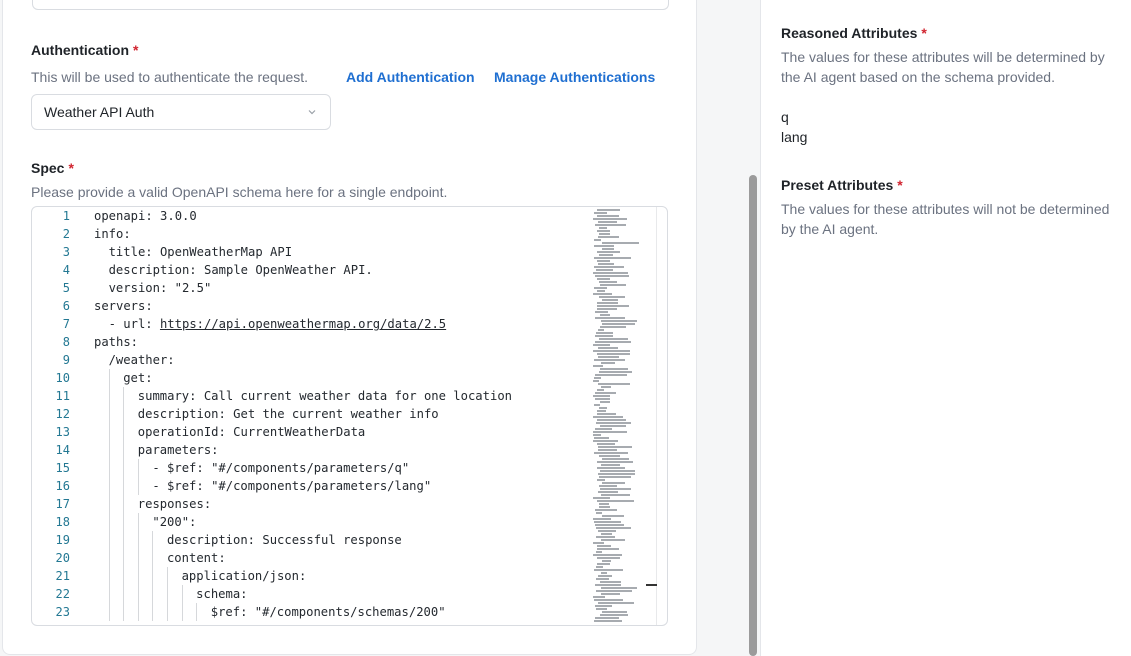 The width and height of the screenshot is (1131, 656). I want to click on required-mark: *, so click(900, 185).